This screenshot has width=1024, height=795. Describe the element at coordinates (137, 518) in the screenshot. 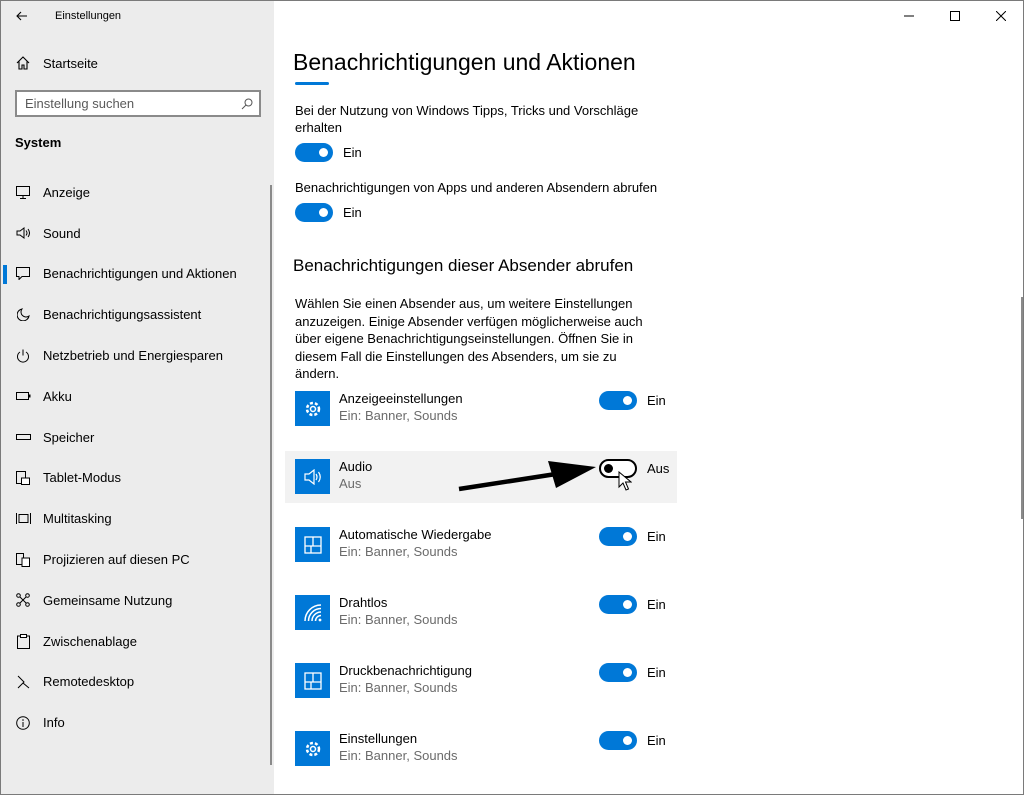

I see `sidebar-item-multitasking: Multitasking` at that location.